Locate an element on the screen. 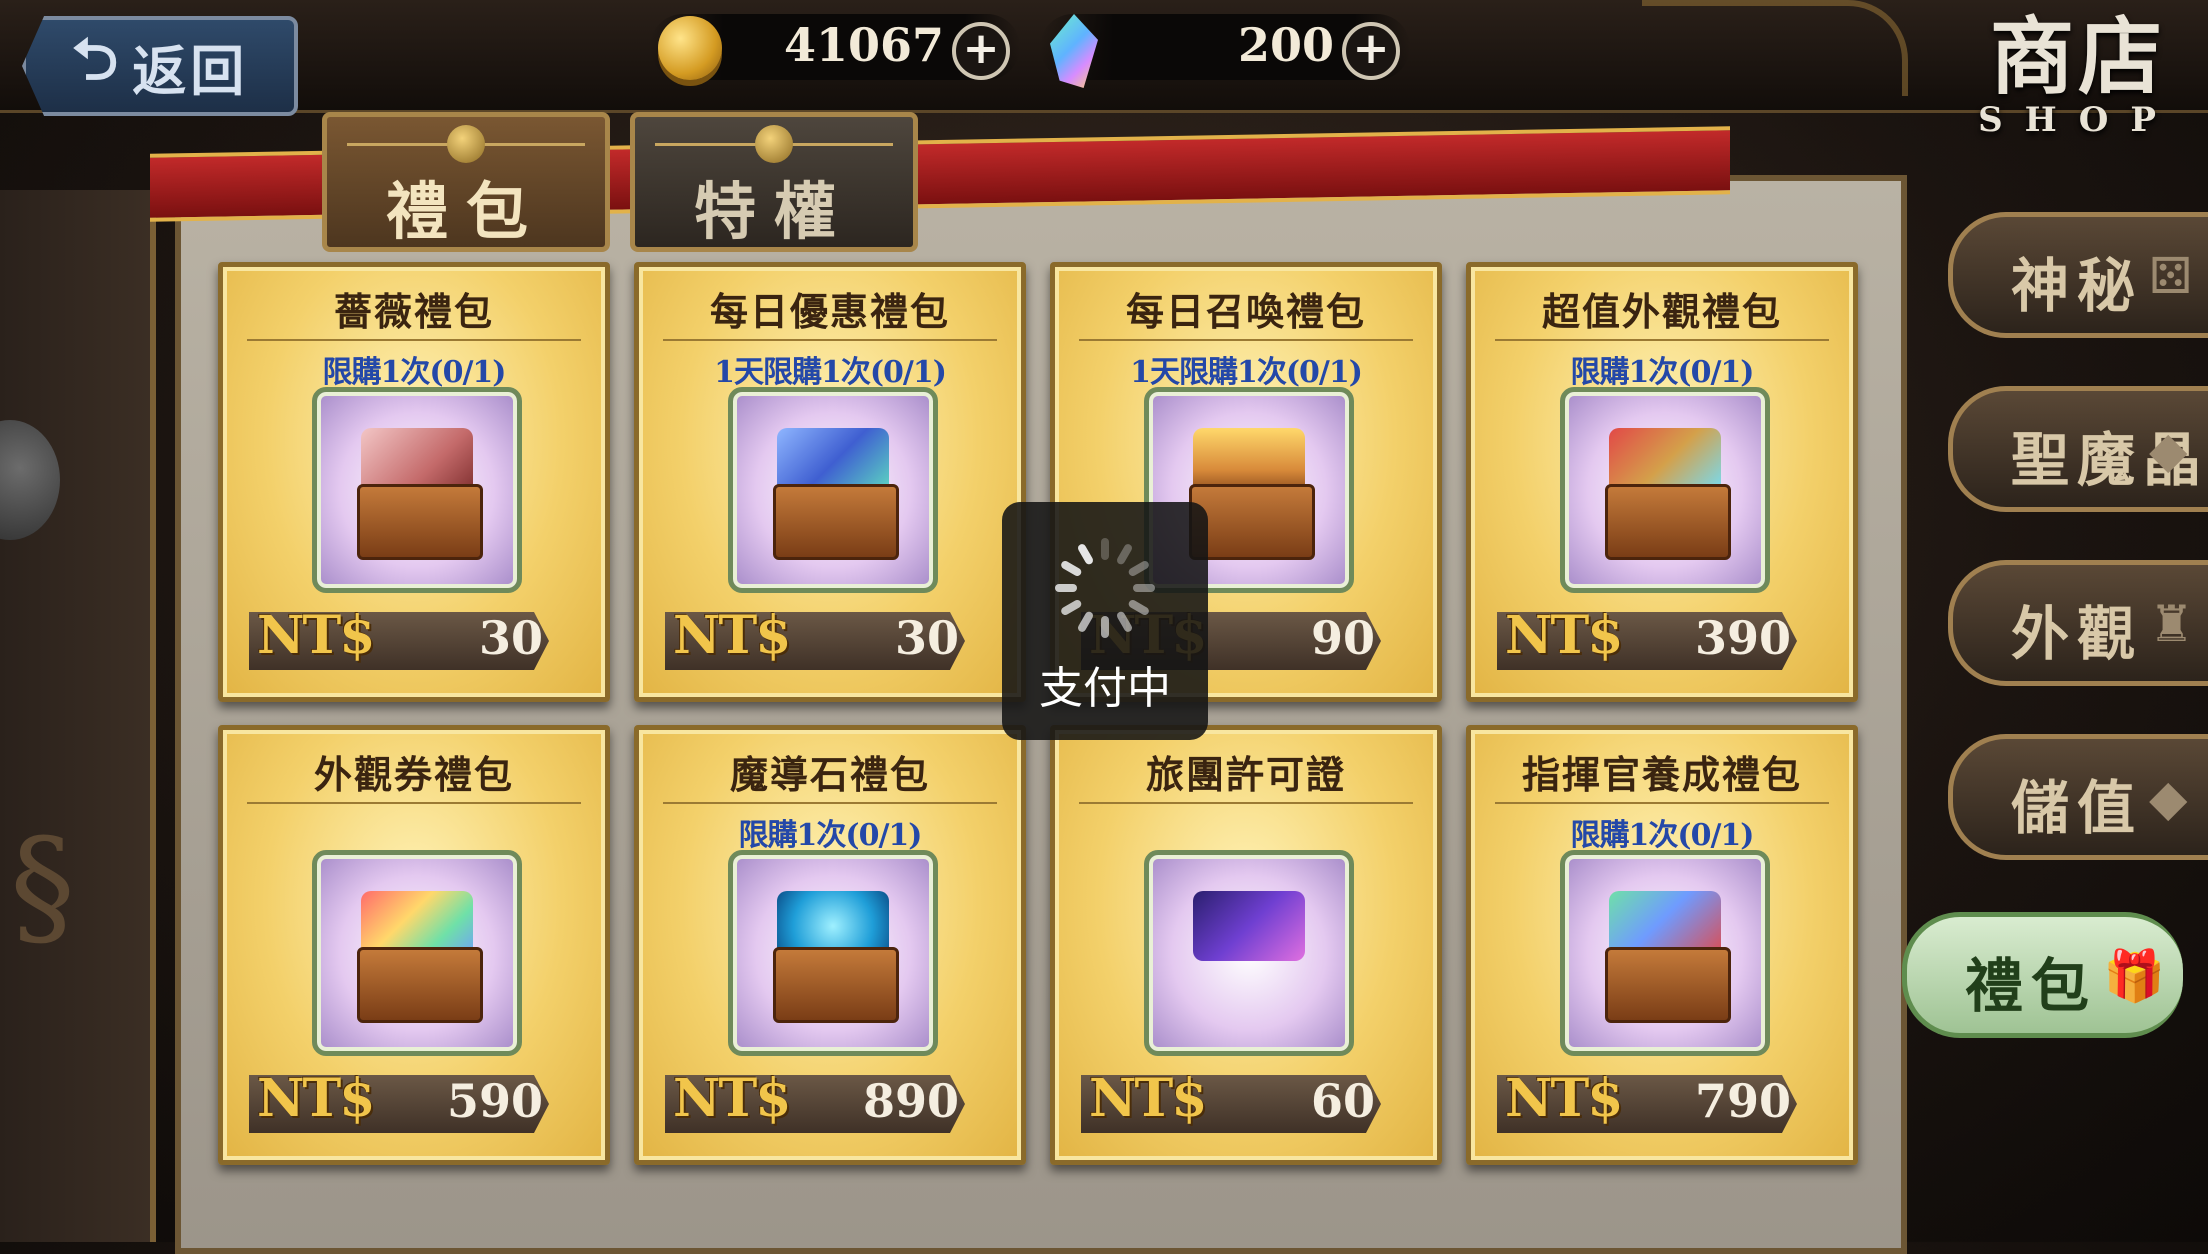 The height and width of the screenshot is (1254, 2208). tab-label: 特權 is located at coordinates (773, 211).